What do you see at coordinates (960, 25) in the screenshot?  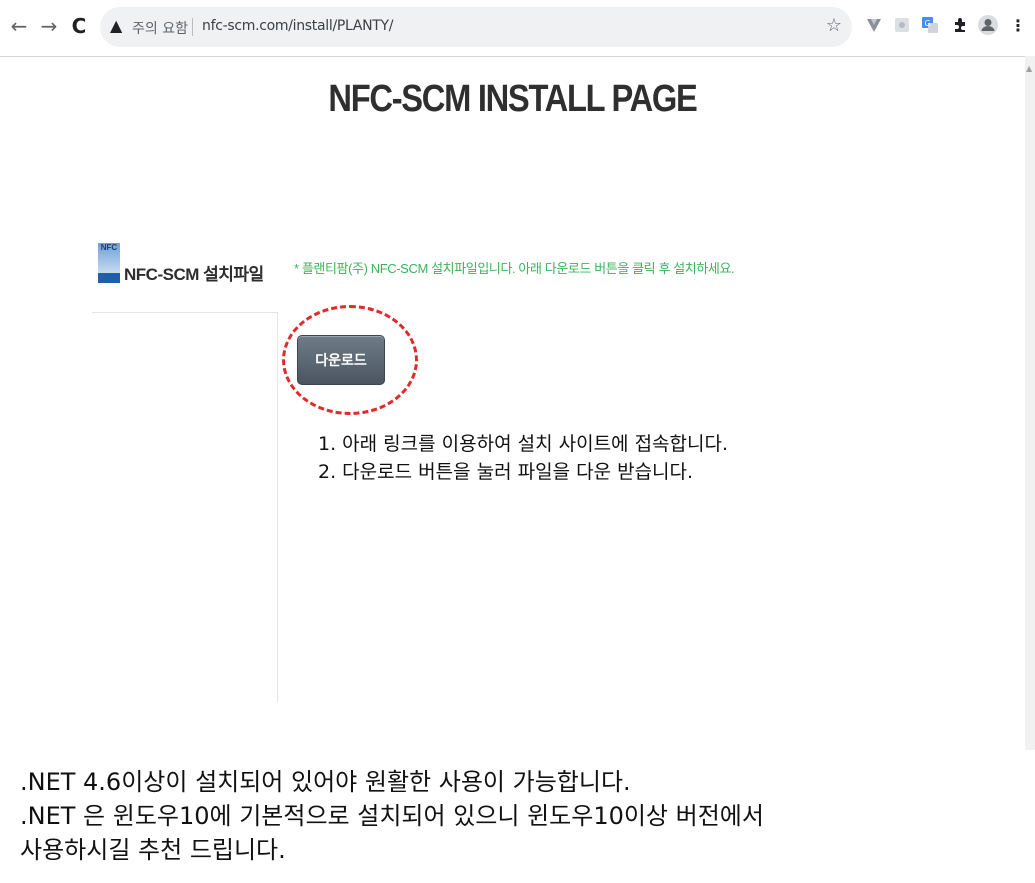 I see `extensions-icon` at bounding box center [960, 25].